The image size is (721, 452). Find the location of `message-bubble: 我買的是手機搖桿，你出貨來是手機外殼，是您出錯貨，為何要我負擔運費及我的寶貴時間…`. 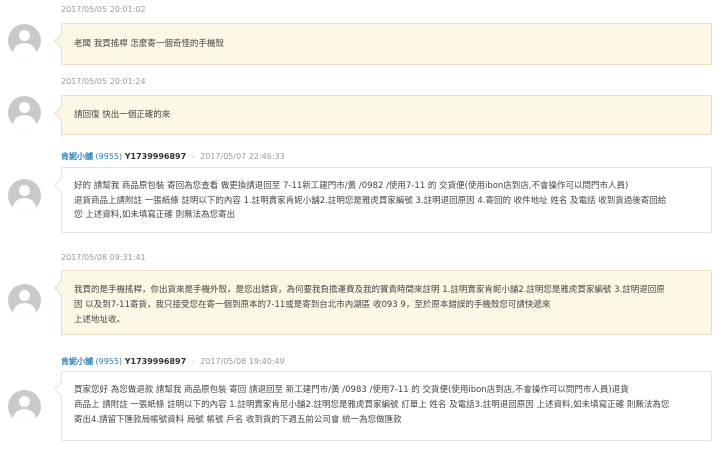

message-bubble: 我買的是手機搖桿，你出貨來是手機外殼，是您出錯貨，為何要我負擔運費及我的寶貴時間… is located at coordinates (386, 302).